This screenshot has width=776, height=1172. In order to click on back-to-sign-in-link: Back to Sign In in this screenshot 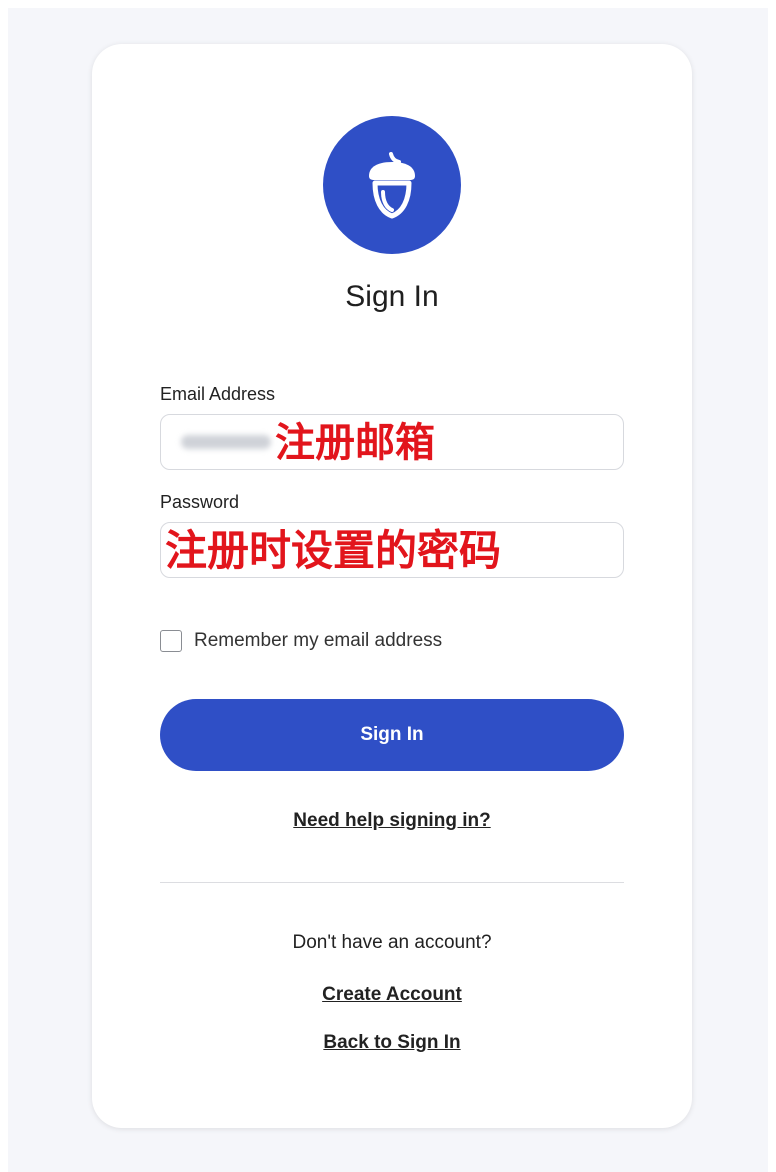, I will do `click(392, 1043)`.